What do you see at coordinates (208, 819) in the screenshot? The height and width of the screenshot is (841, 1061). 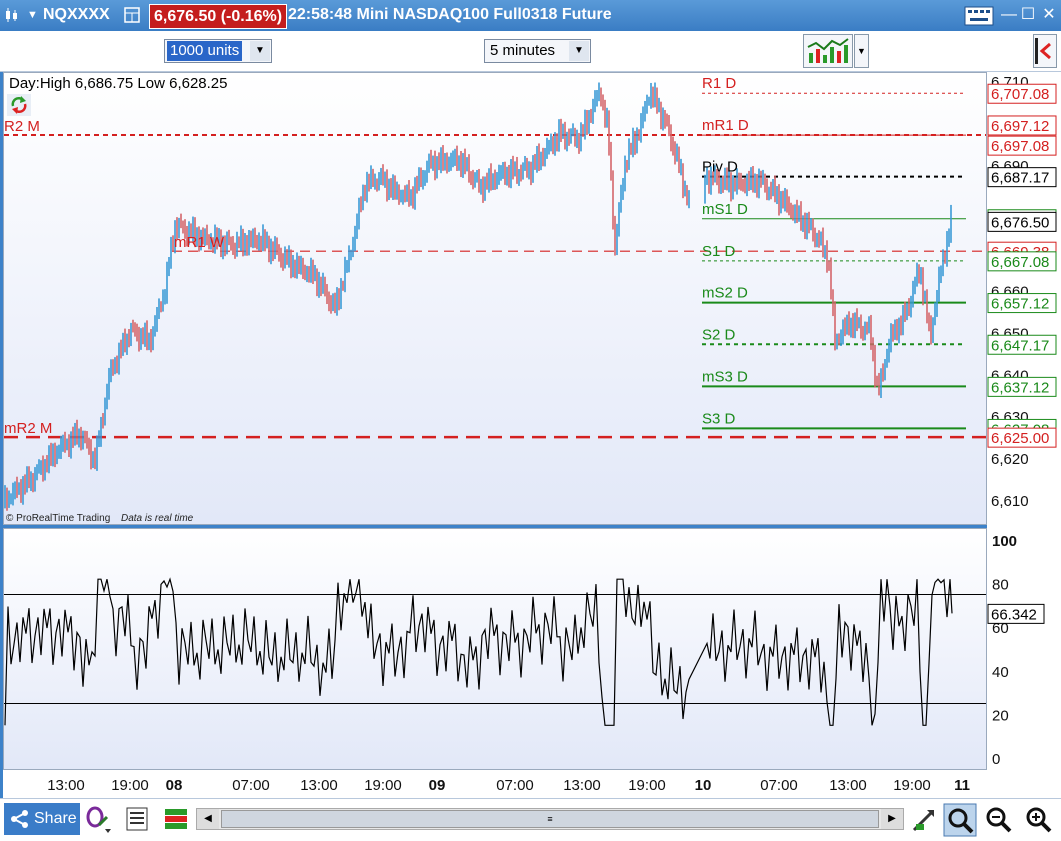 I see `scroll-left-arrow: ◀` at bounding box center [208, 819].